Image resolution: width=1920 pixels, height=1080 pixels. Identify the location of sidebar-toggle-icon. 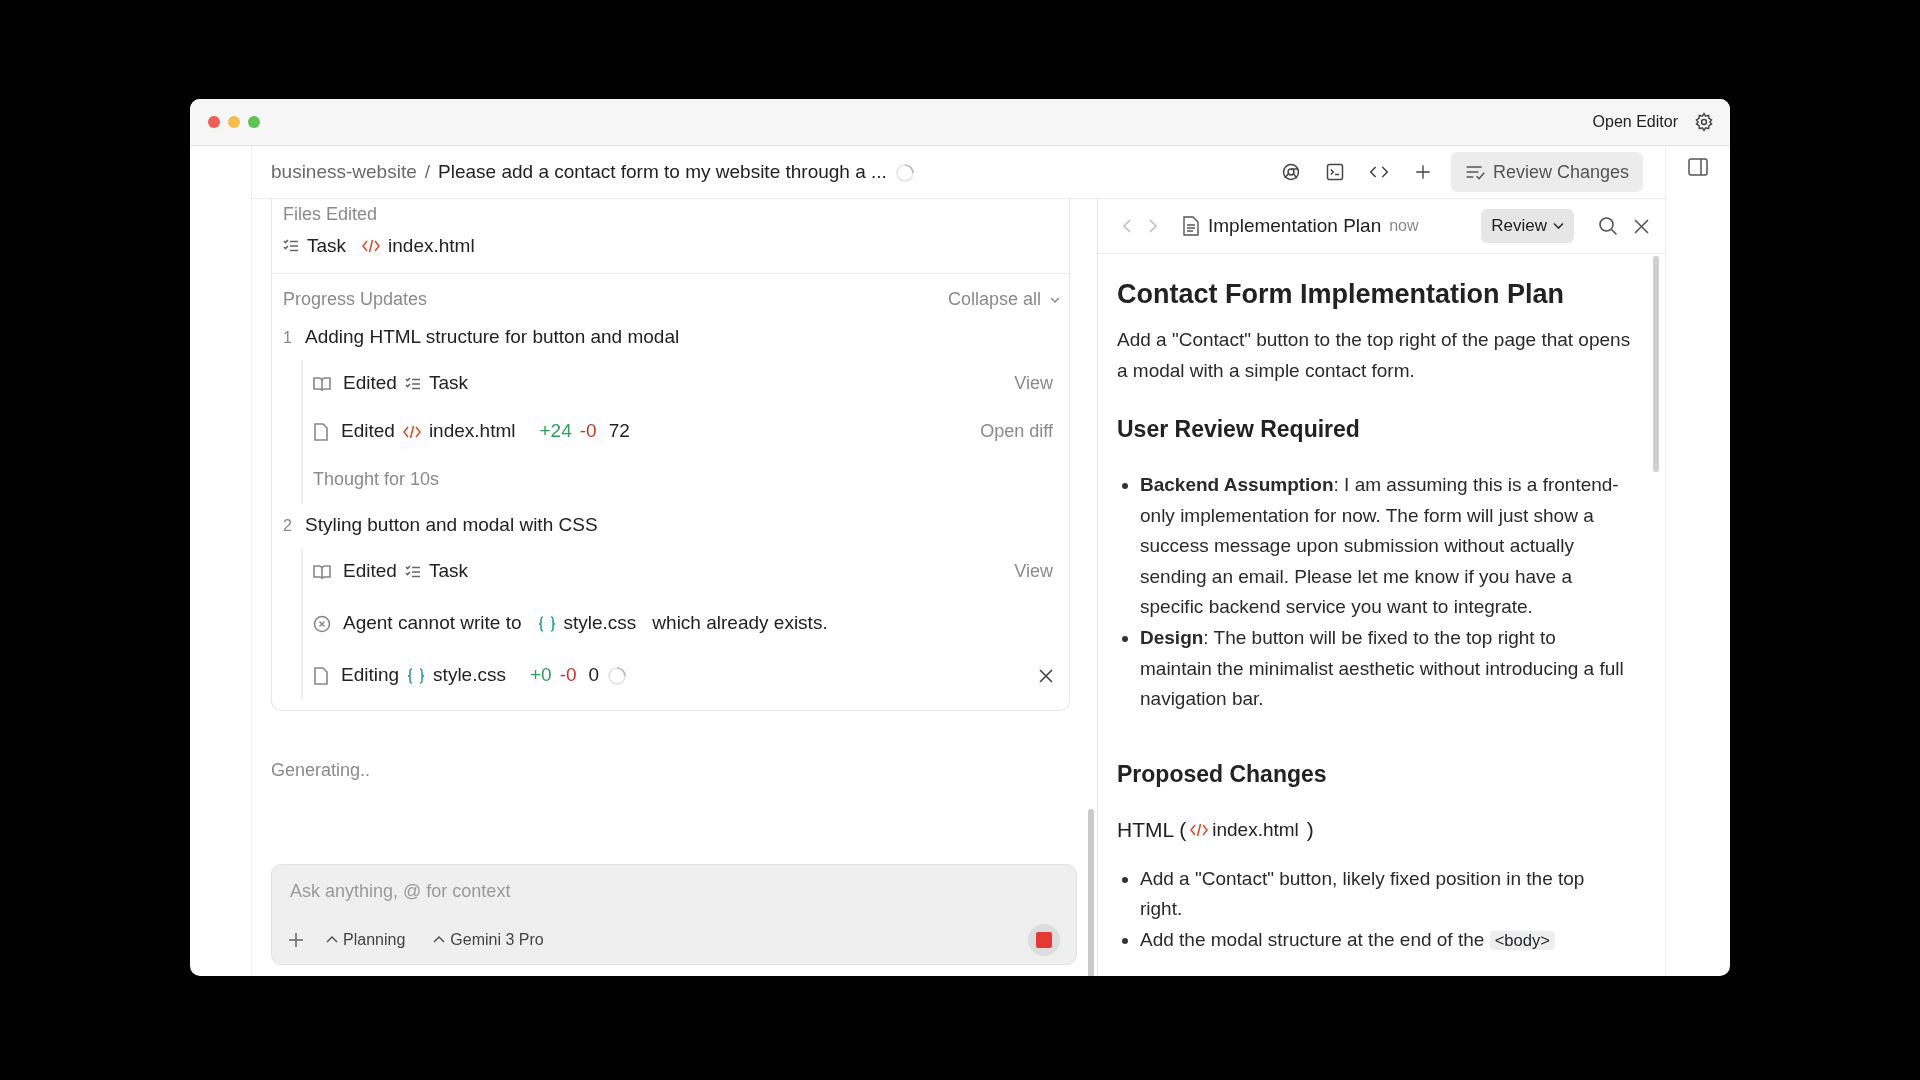
(1698, 167).